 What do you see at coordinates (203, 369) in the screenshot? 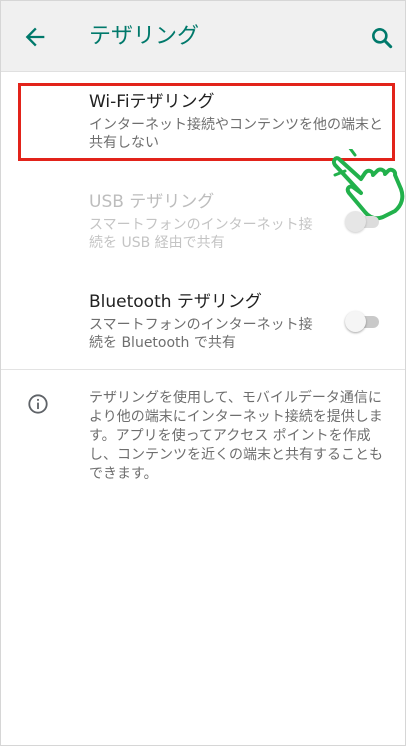
I see `section-divider` at bounding box center [203, 369].